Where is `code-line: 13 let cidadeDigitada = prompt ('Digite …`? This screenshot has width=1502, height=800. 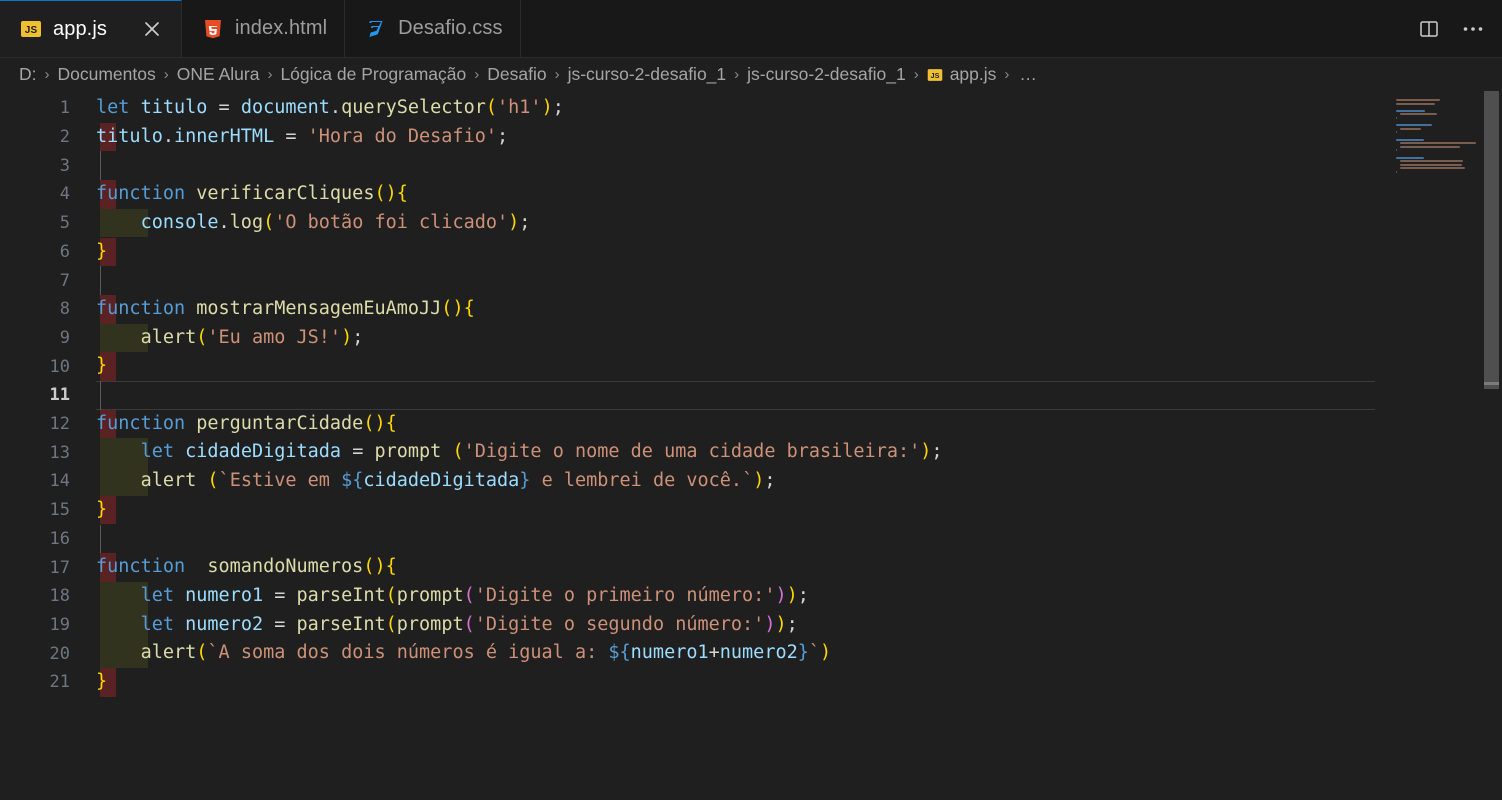 code-line: 13 let cidadeDigitada = prompt ('Digite … is located at coordinates (751, 453).